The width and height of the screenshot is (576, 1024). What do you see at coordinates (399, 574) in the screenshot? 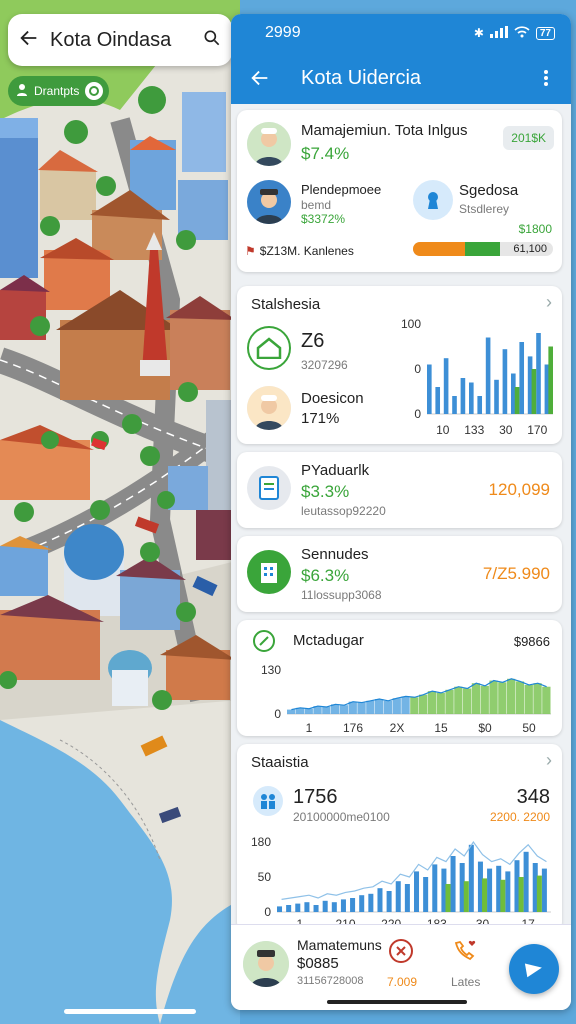
I see `list-item: Sennudes $6.3% 11lossupp3068 7/Z5.990` at bounding box center [399, 574].